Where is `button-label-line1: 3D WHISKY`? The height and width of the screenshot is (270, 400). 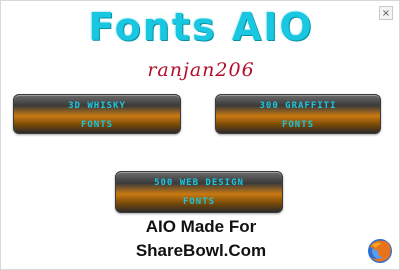 button-label-line1: 3D WHISKY is located at coordinates (97, 106).